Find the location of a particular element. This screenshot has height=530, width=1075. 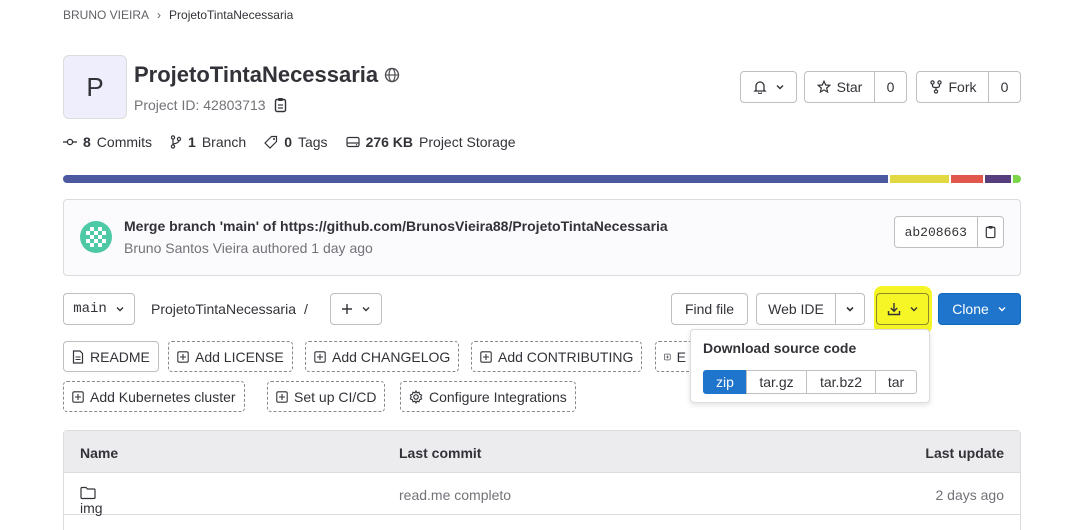

readme-label: README is located at coordinates (120, 356).